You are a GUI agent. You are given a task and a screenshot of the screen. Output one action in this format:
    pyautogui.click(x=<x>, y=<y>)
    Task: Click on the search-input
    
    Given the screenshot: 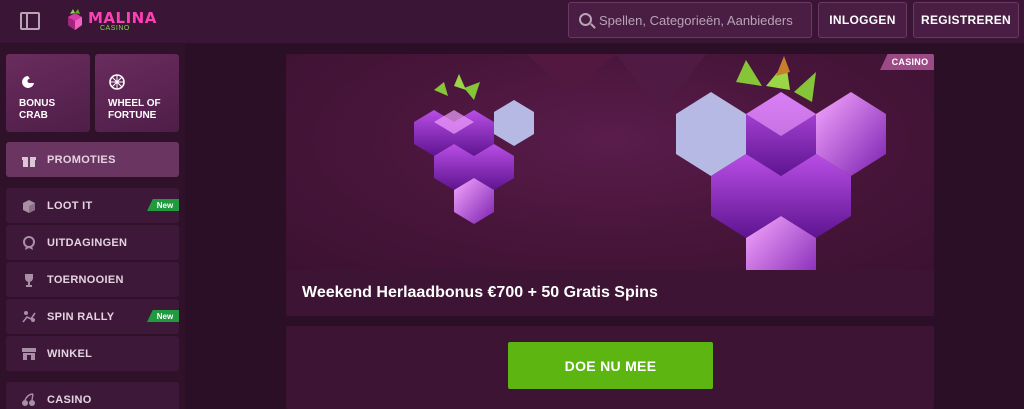 What is the action you would take?
    pyautogui.click(x=704, y=20)
    